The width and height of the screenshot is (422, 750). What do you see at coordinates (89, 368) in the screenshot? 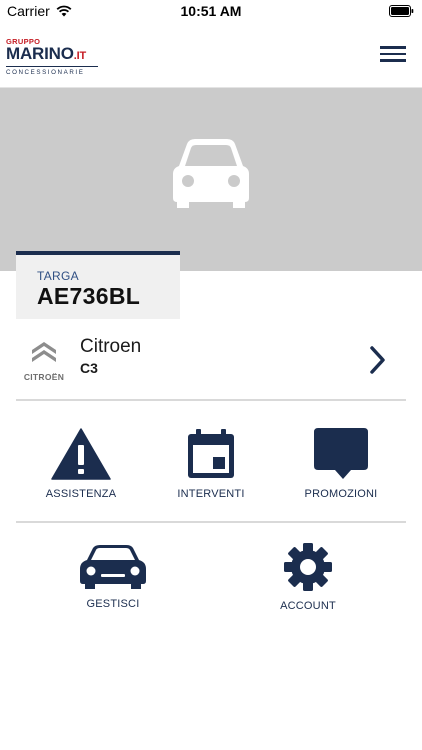
I see `vehicle-model: C3` at bounding box center [89, 368].